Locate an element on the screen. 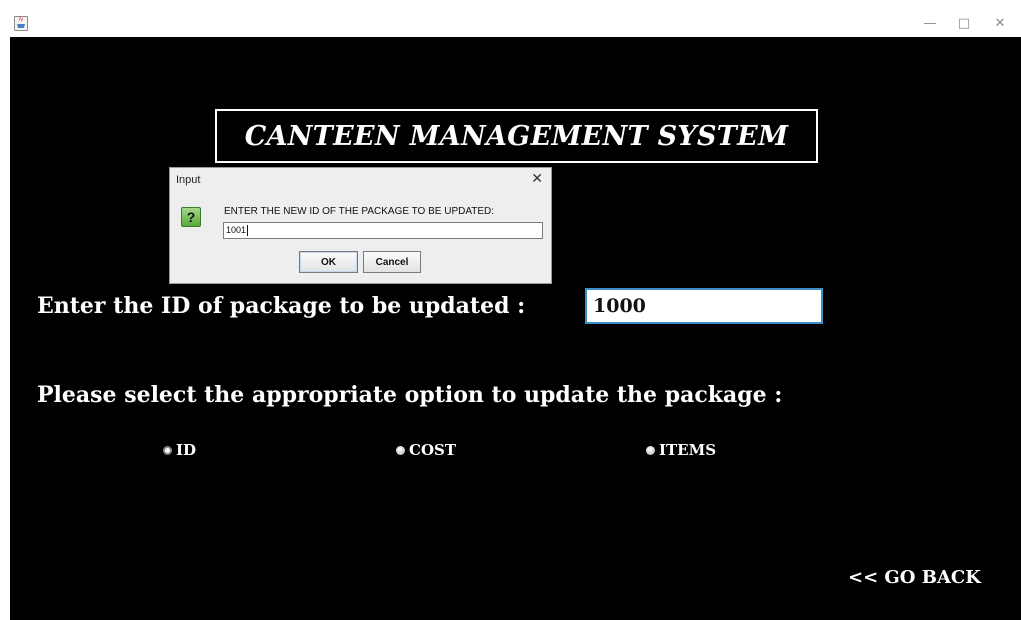 The height and width of the screenshot is (620, 1021). enter-id-label: Enter the ID of package to be updated : is located at coordinates (281, 306).